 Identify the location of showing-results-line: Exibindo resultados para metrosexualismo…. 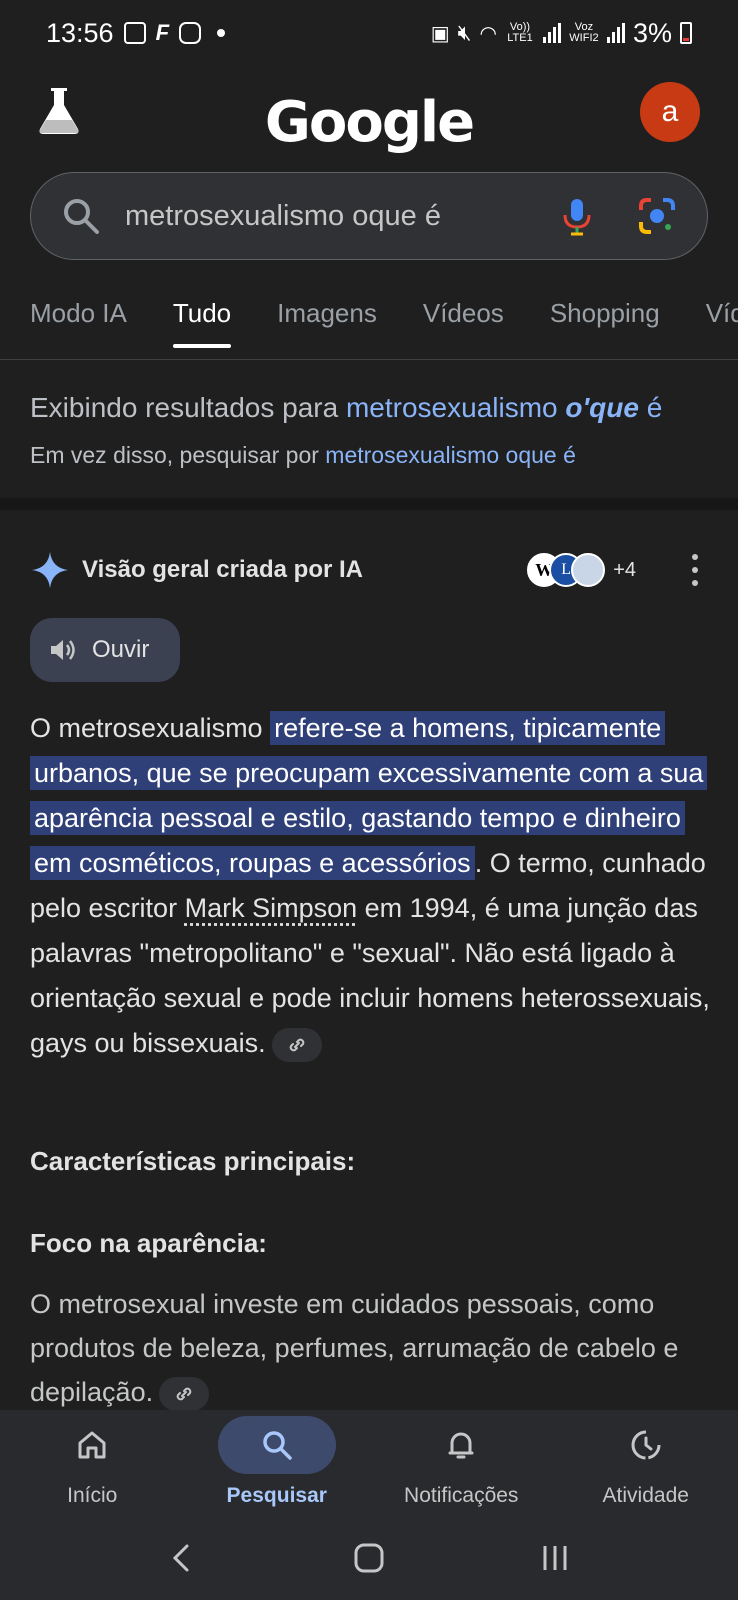
(375, 408).